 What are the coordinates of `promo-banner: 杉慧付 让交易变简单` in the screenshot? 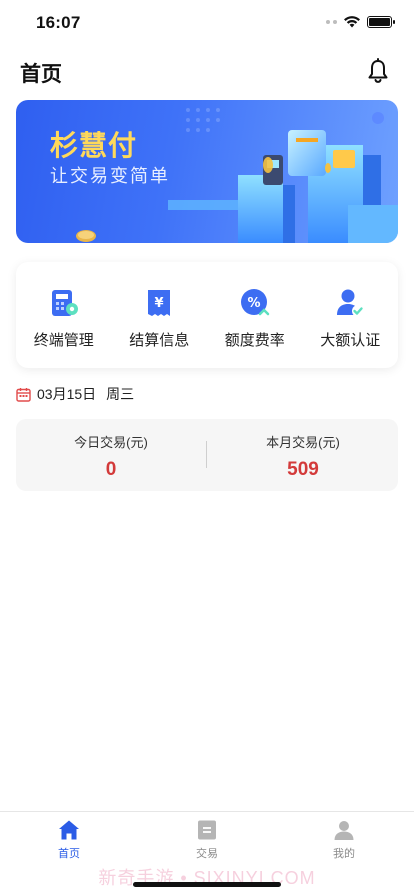 It's located at (207, 171).